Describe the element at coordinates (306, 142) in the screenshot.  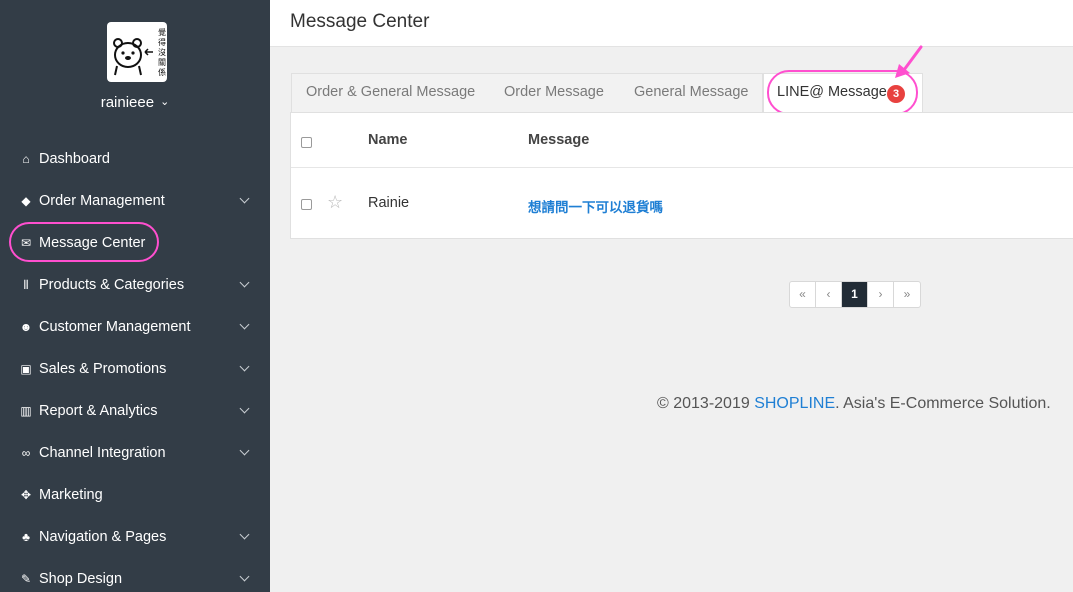
I see `select-all-checkbox` at that location.